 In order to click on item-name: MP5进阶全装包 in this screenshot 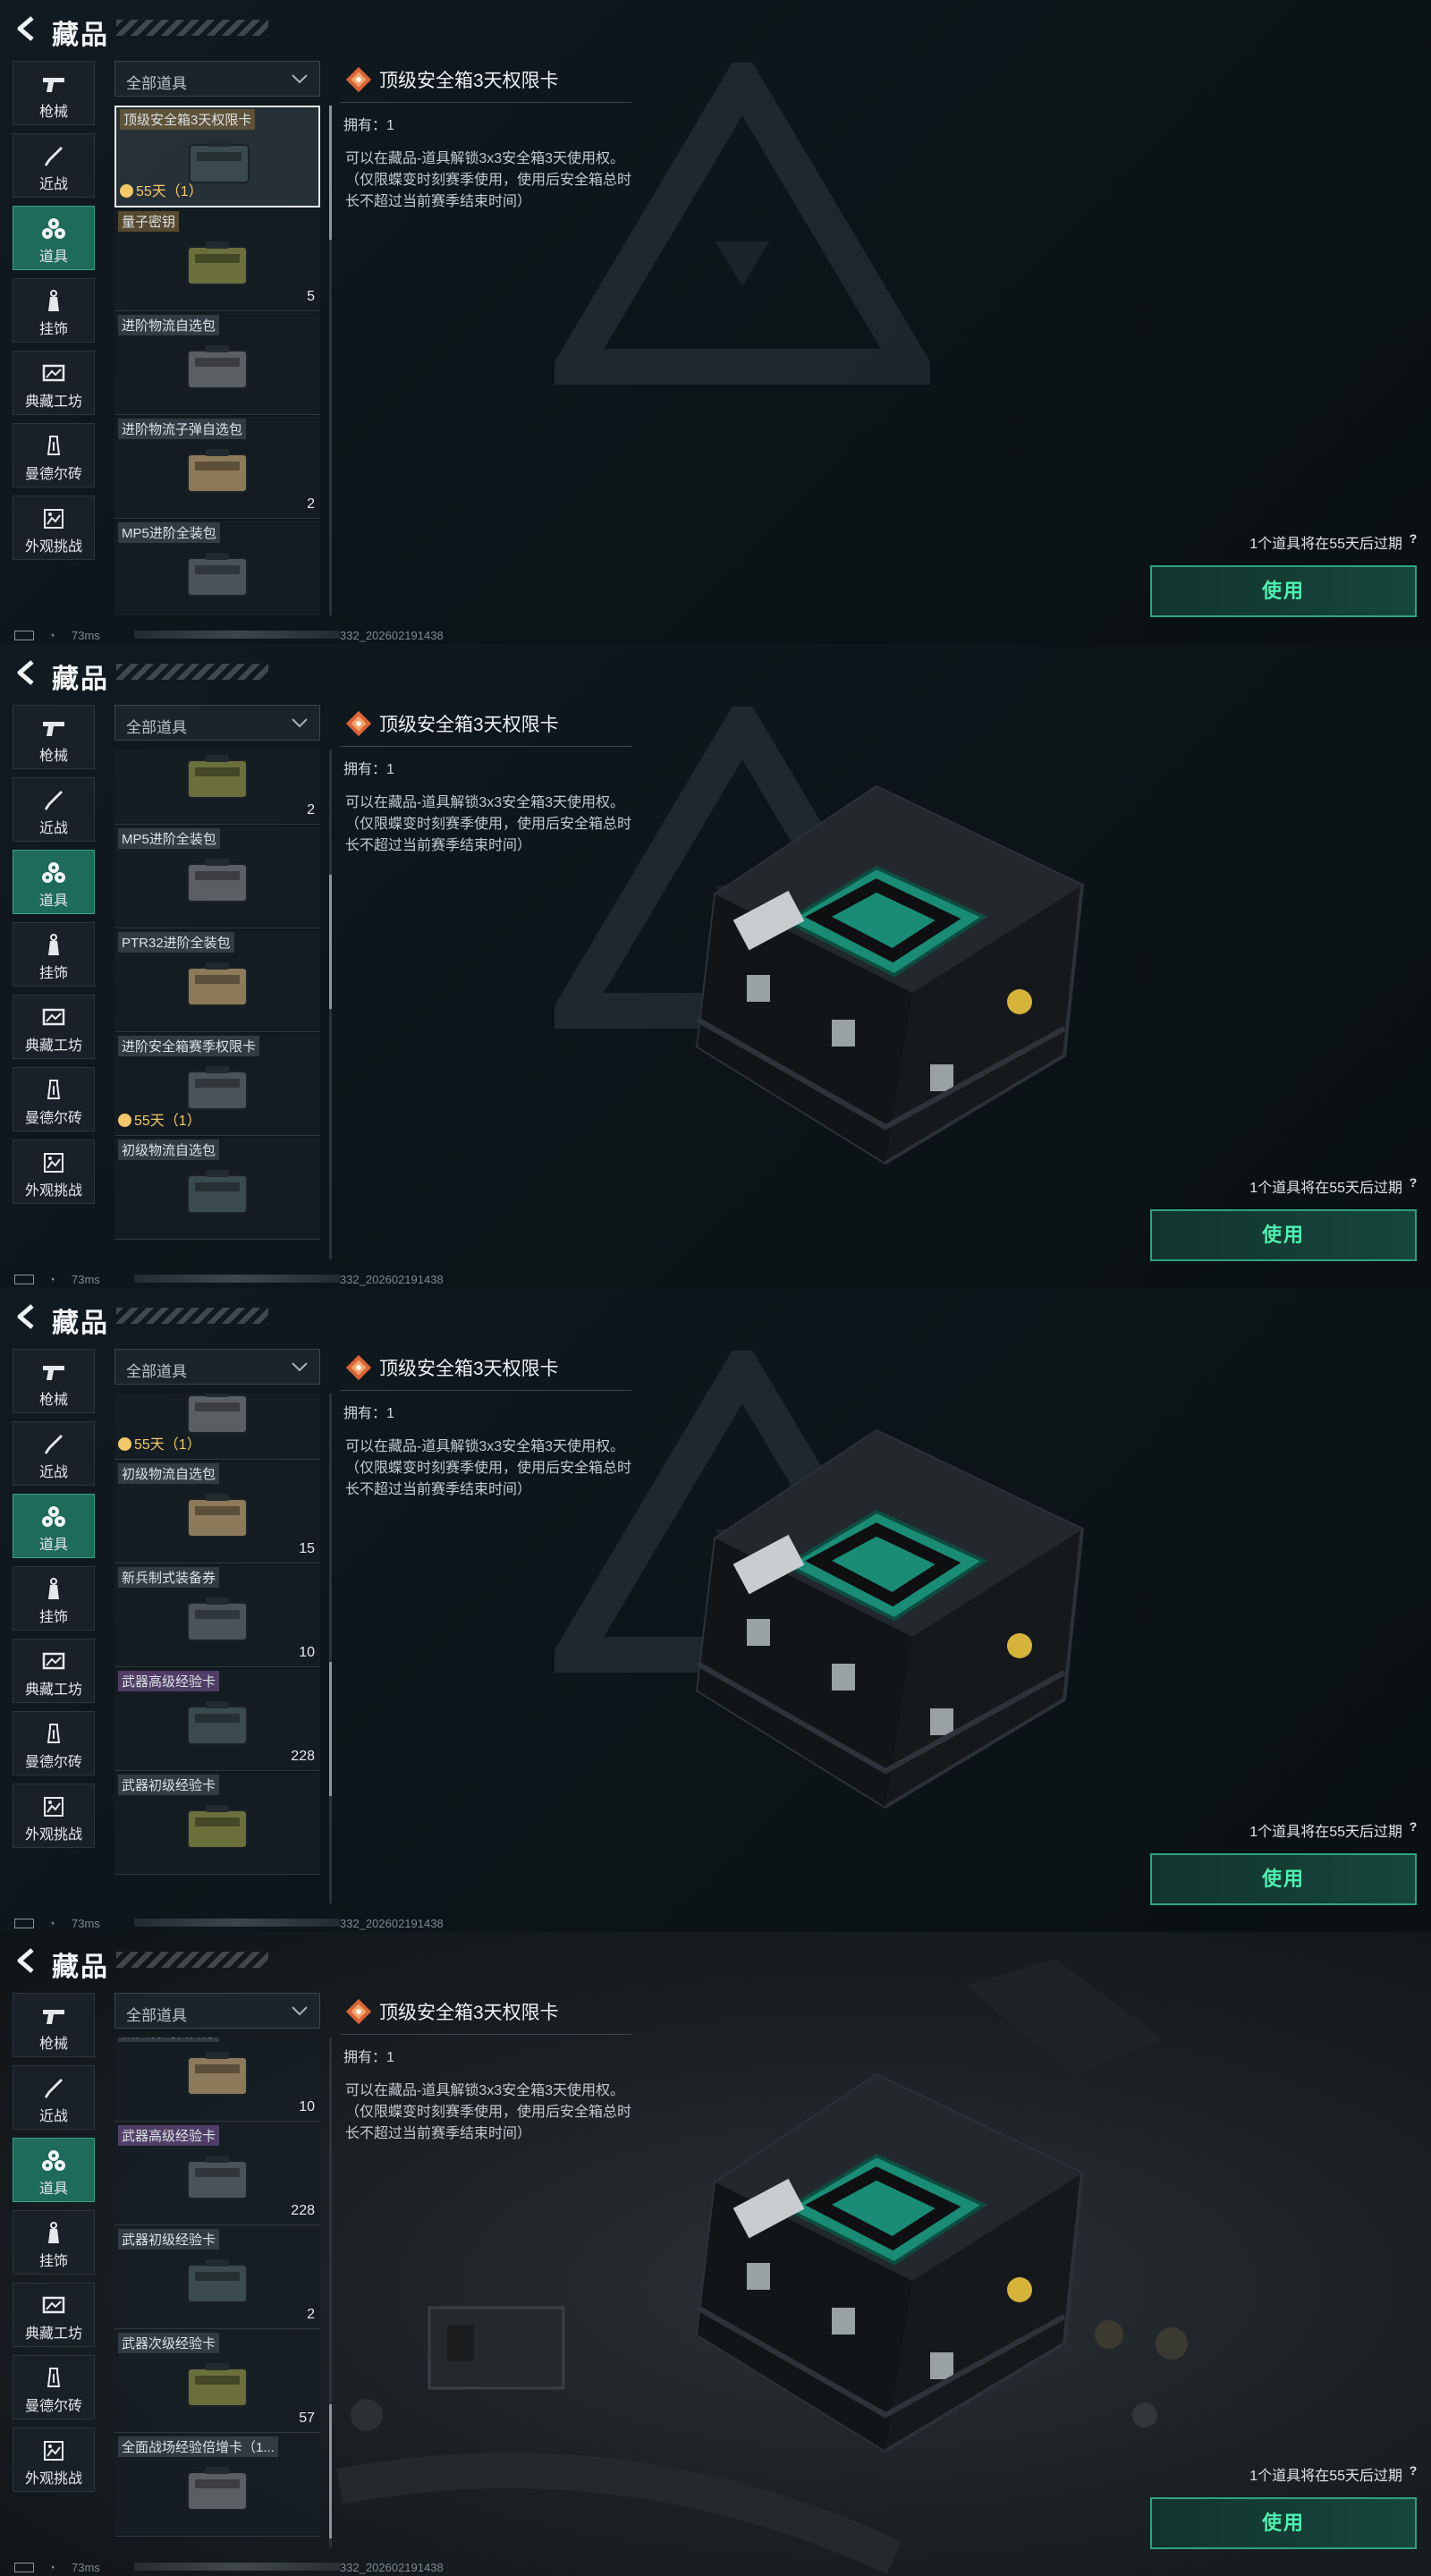, I will do `click(169, 838)`.